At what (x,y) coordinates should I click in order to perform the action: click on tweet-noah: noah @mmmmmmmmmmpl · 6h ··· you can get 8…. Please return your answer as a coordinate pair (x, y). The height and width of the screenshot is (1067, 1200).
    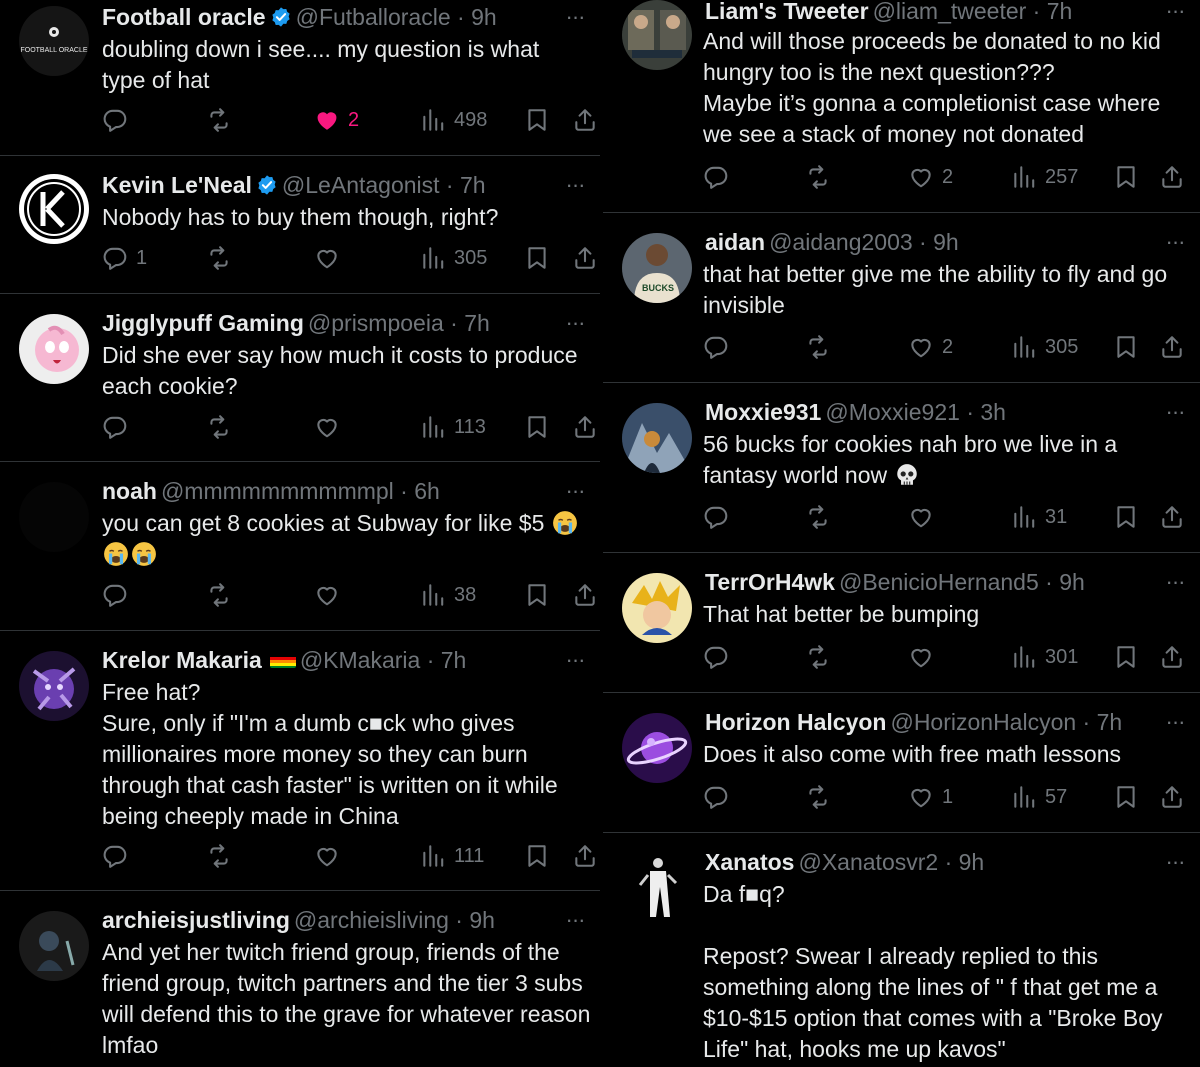
    Looking at the image, I should click on (300, 546).